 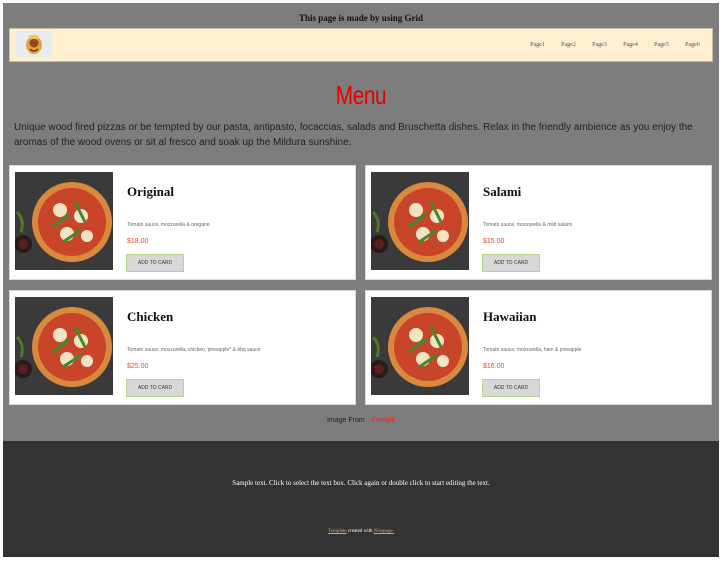 I want to click on nav-links: Page1 Page2 Page3 Page4 Page5 Page6, so click(x=615, y=45).